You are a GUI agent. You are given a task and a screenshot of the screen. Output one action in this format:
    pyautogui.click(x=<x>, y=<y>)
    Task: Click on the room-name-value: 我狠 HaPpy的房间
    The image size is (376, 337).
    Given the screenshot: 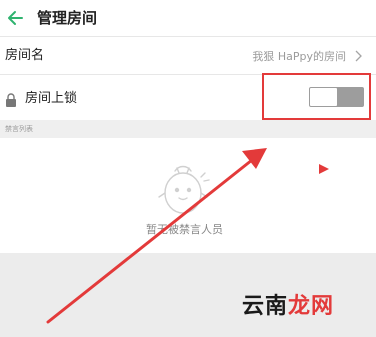 What is the action you would take?
    pyautogui.click(x=299, y=56)
    